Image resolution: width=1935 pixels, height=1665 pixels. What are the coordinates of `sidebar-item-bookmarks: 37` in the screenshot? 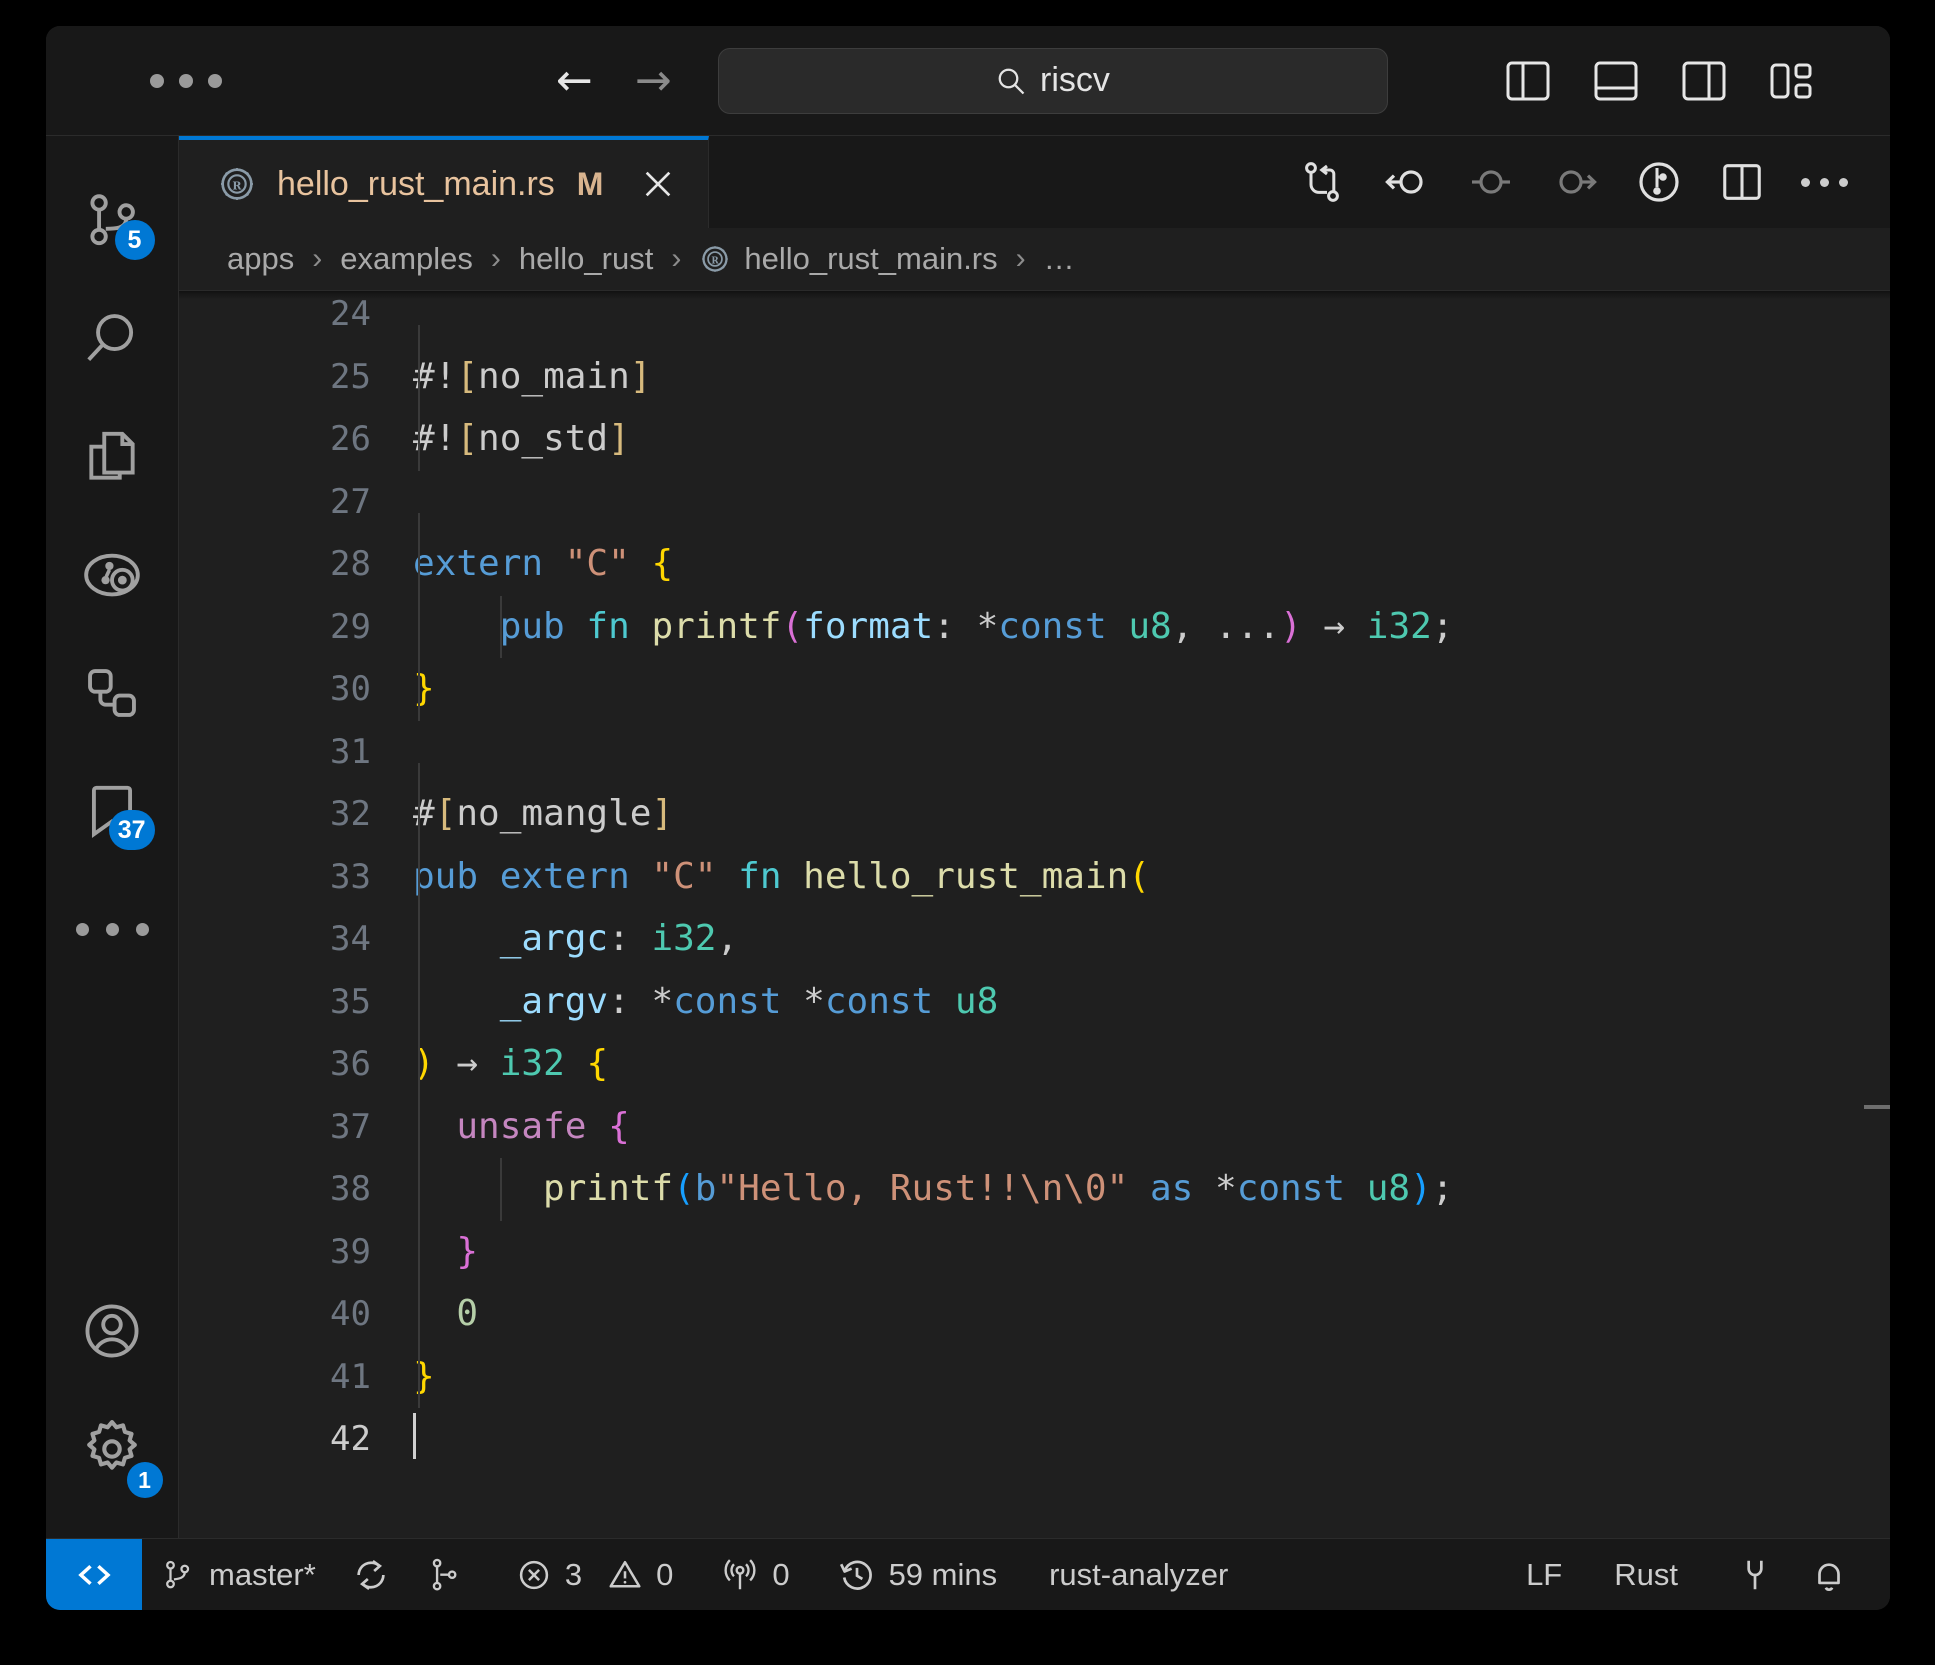 It's located at (112, 811).